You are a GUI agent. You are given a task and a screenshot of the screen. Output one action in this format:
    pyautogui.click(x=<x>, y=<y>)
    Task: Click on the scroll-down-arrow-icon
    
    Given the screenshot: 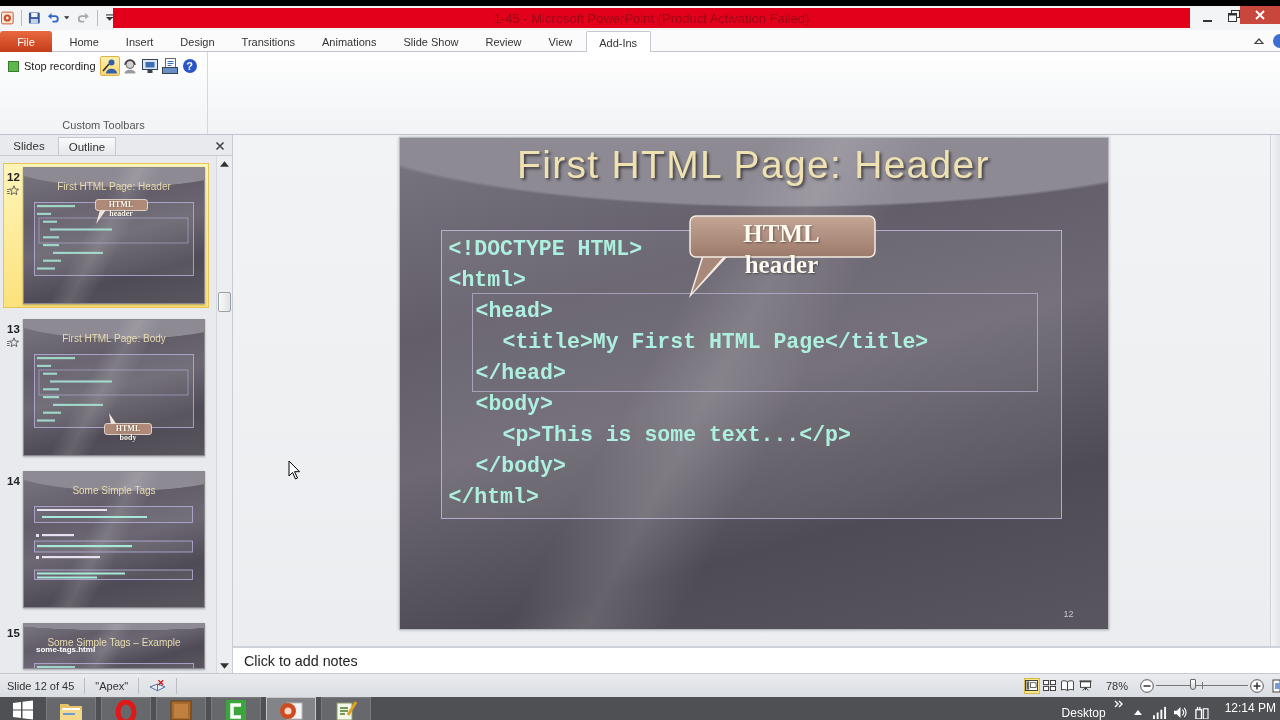 What is the action you would take?
    pyautogui.click(x=224, y=666)
    